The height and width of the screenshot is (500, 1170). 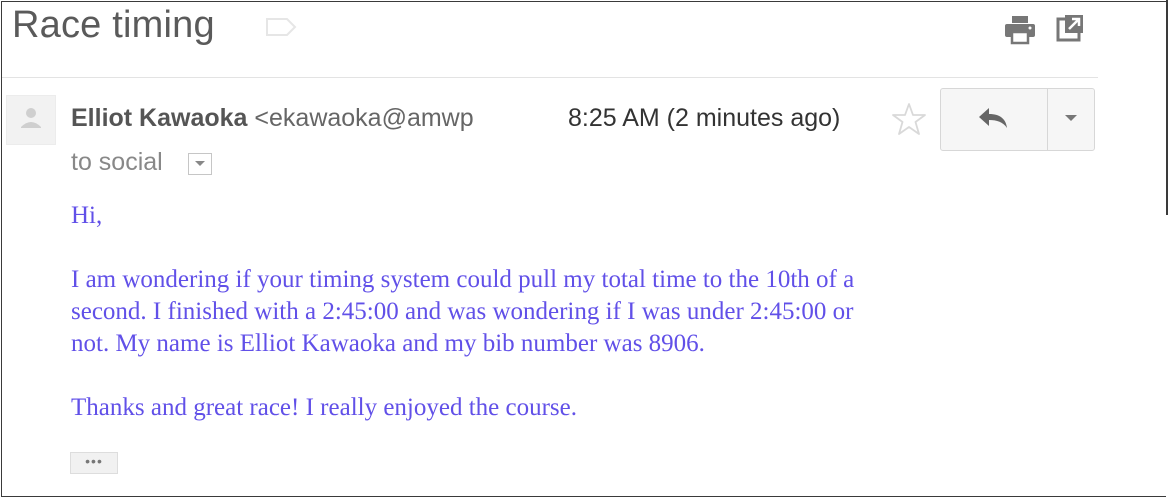 What do you see at coordinates (704, 118) in the screenshot?
I see `message-time: 8:25 AM (2 minutes ago)` at bounding box center [704, 118].